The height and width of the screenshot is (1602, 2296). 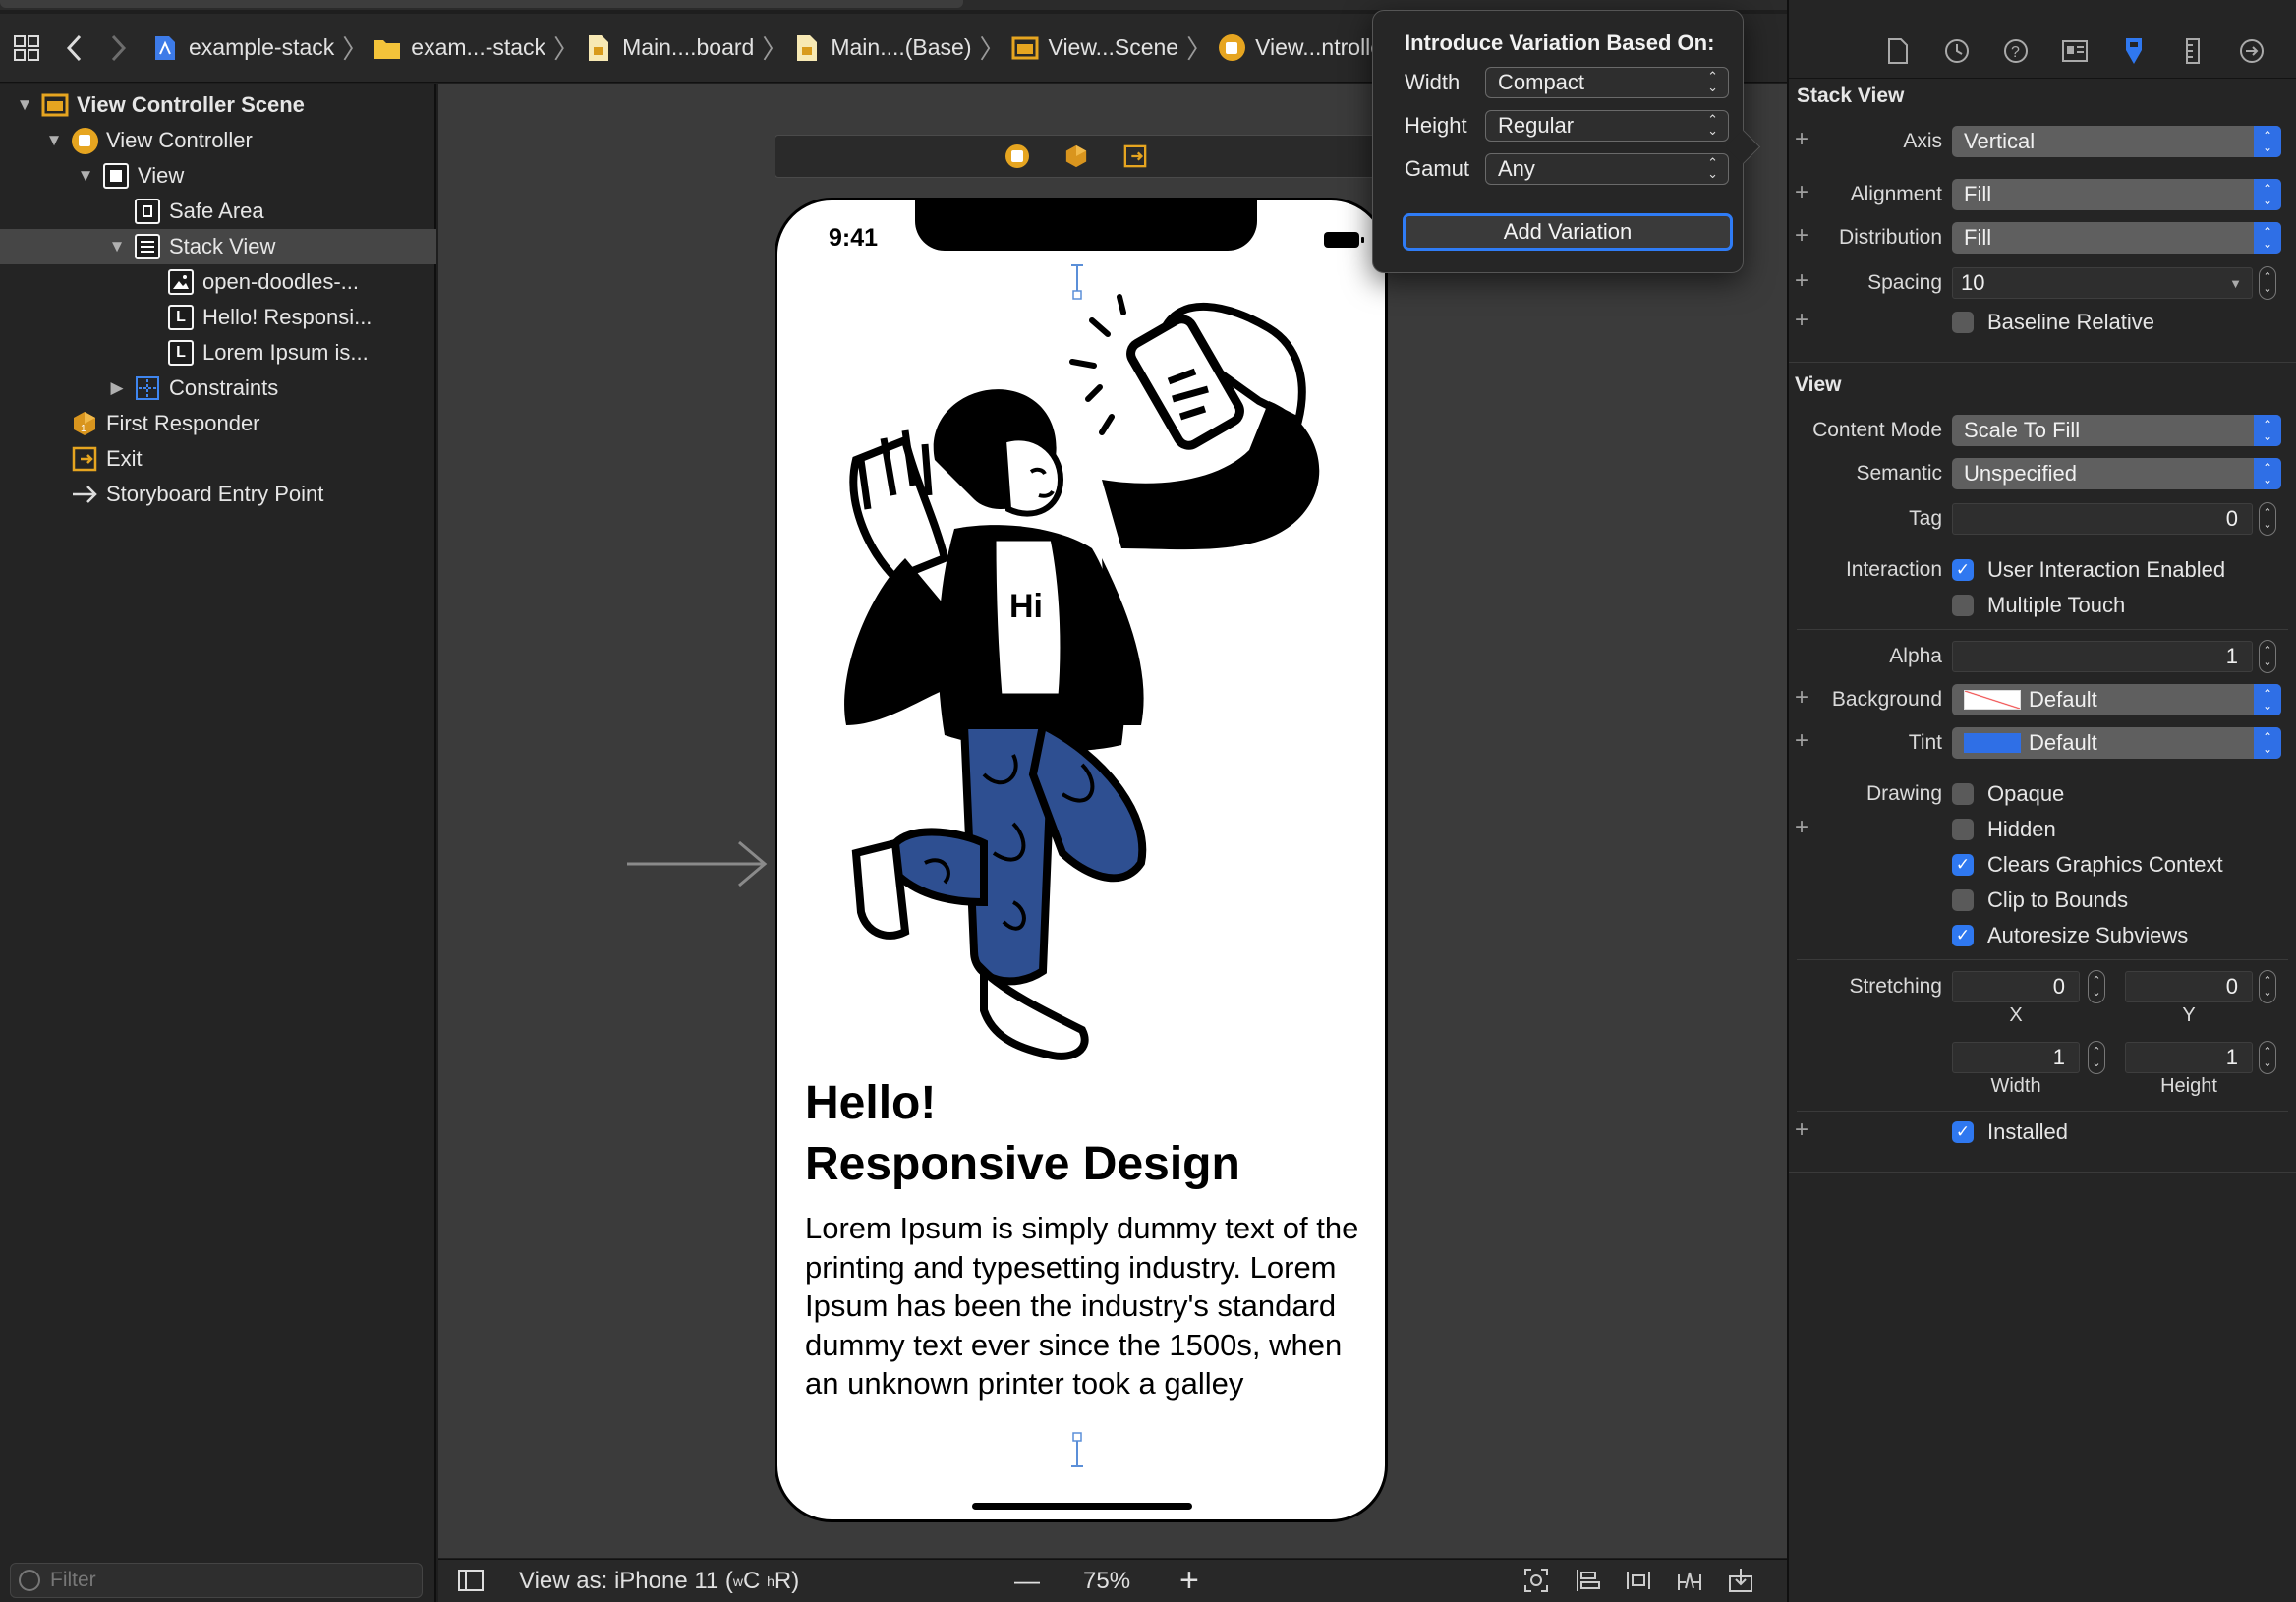 I want to click on breadcrumb-base: Main....(Base) 〉, so click(x=899, y=48).